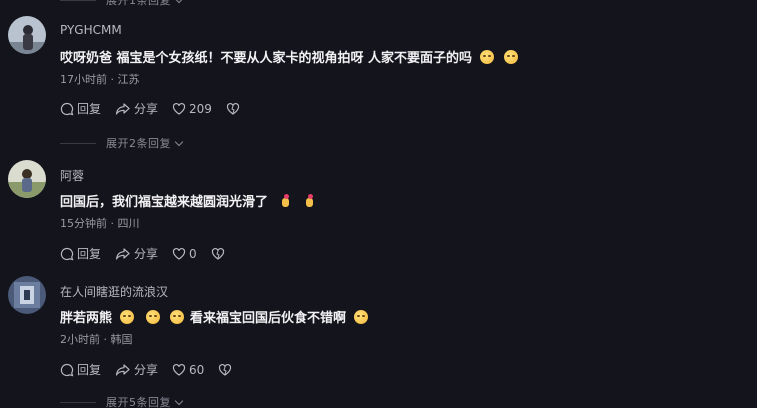  Describe the element at coordinates (121, 339) in the screenshot. I see `comment-location: 韩国` at that location.